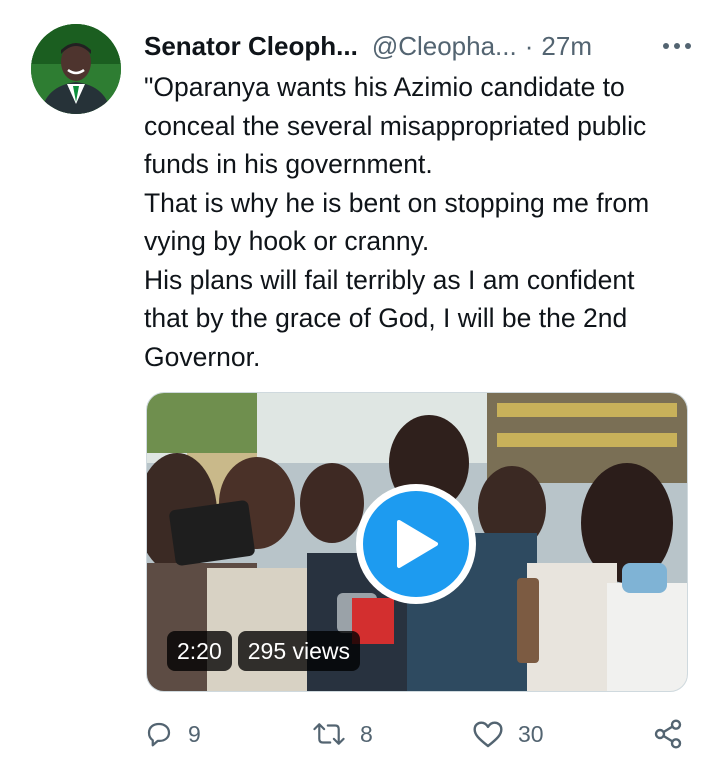  Describe the element at coordinates (566, 46) in the screenshot. I see `timestamp: 27m` at that location.